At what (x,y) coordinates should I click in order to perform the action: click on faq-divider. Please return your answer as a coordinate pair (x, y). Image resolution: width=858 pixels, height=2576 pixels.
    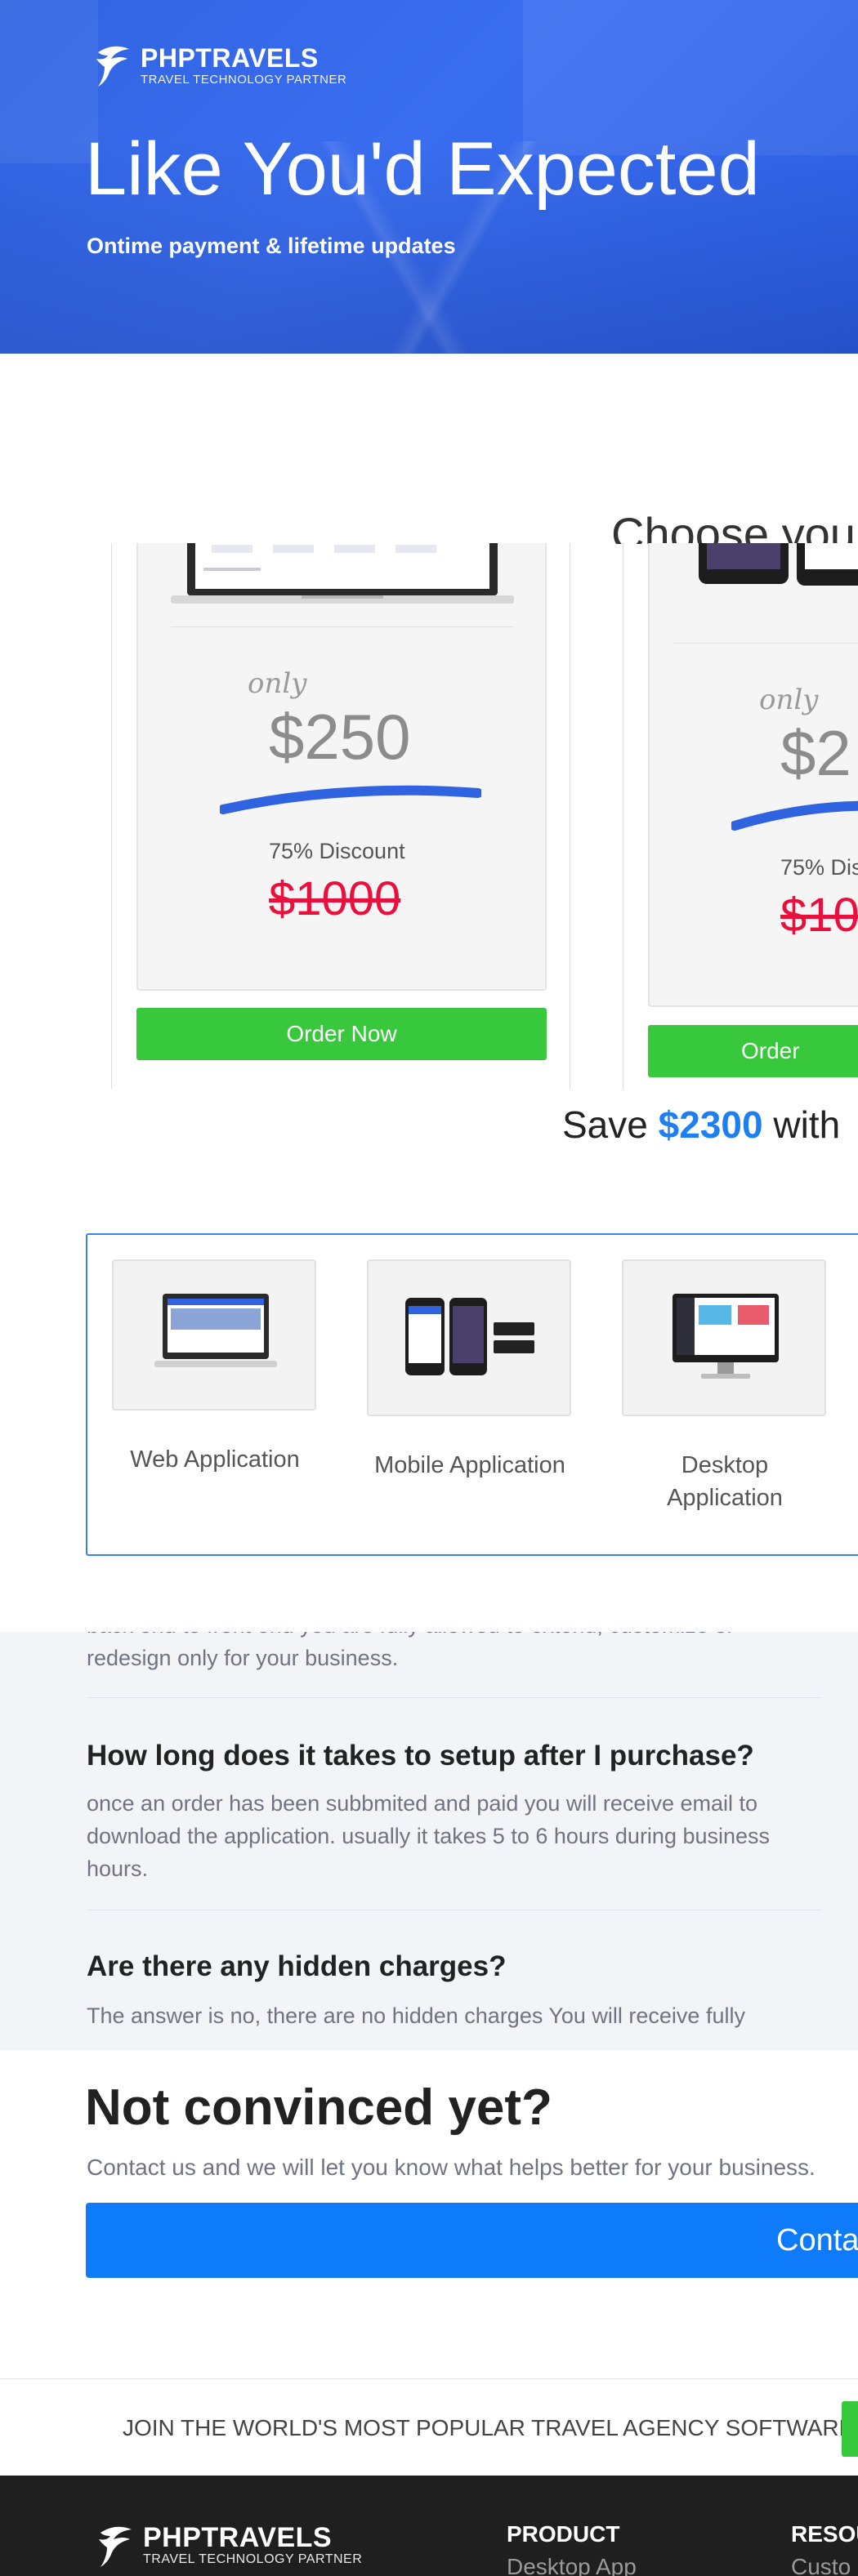
    Looking at the image, I should click on (454, 1697).